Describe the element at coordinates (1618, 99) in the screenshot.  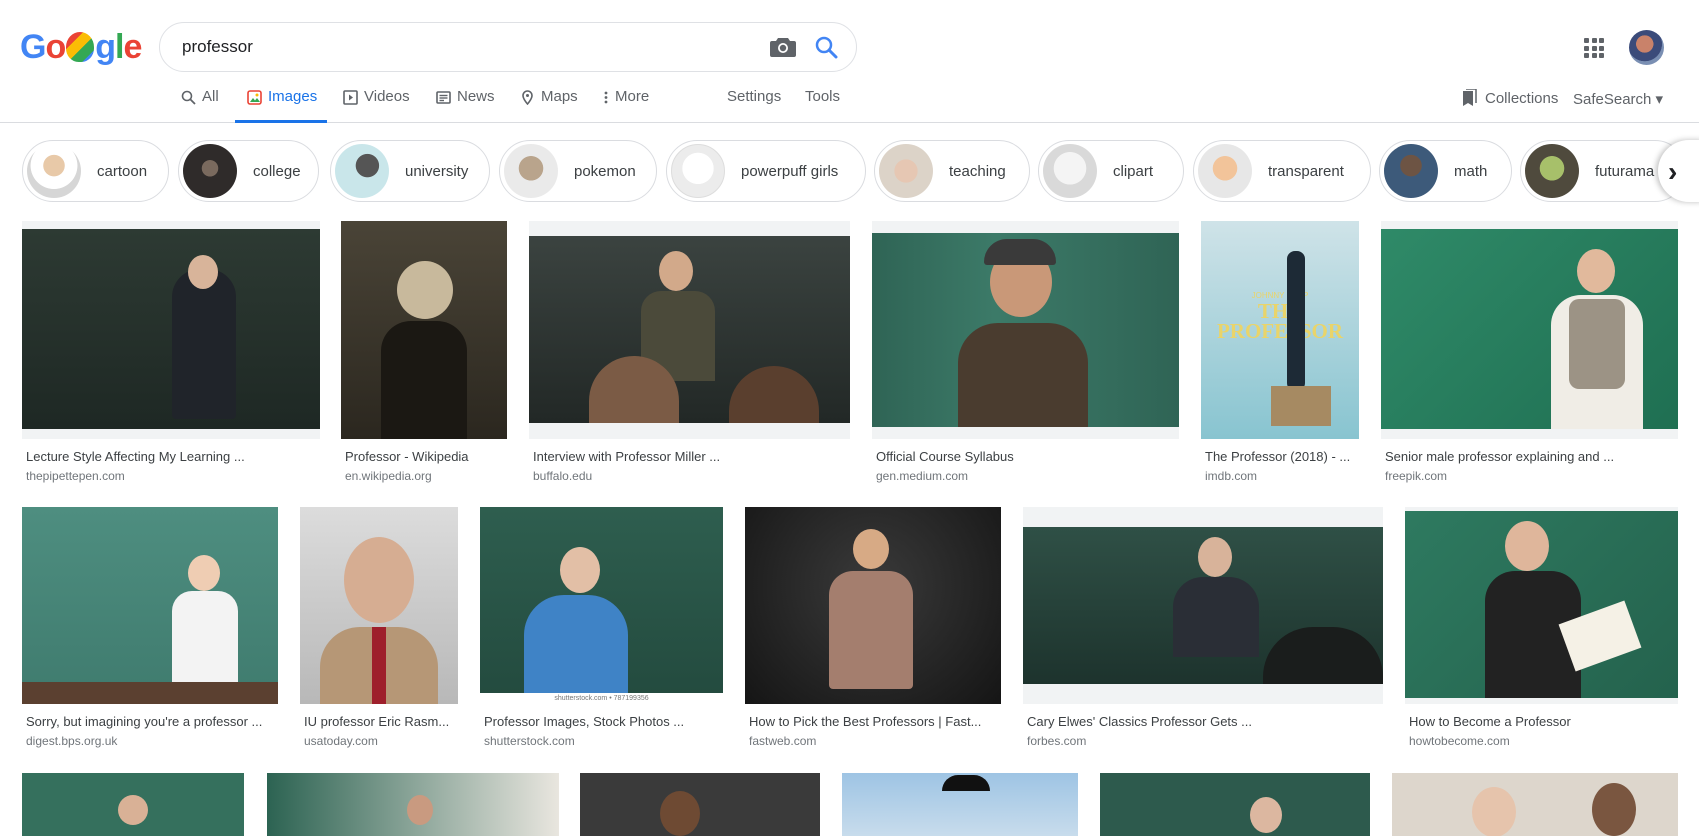
I see `safesearch-dropdown: SafeSearch ▾` at that location.